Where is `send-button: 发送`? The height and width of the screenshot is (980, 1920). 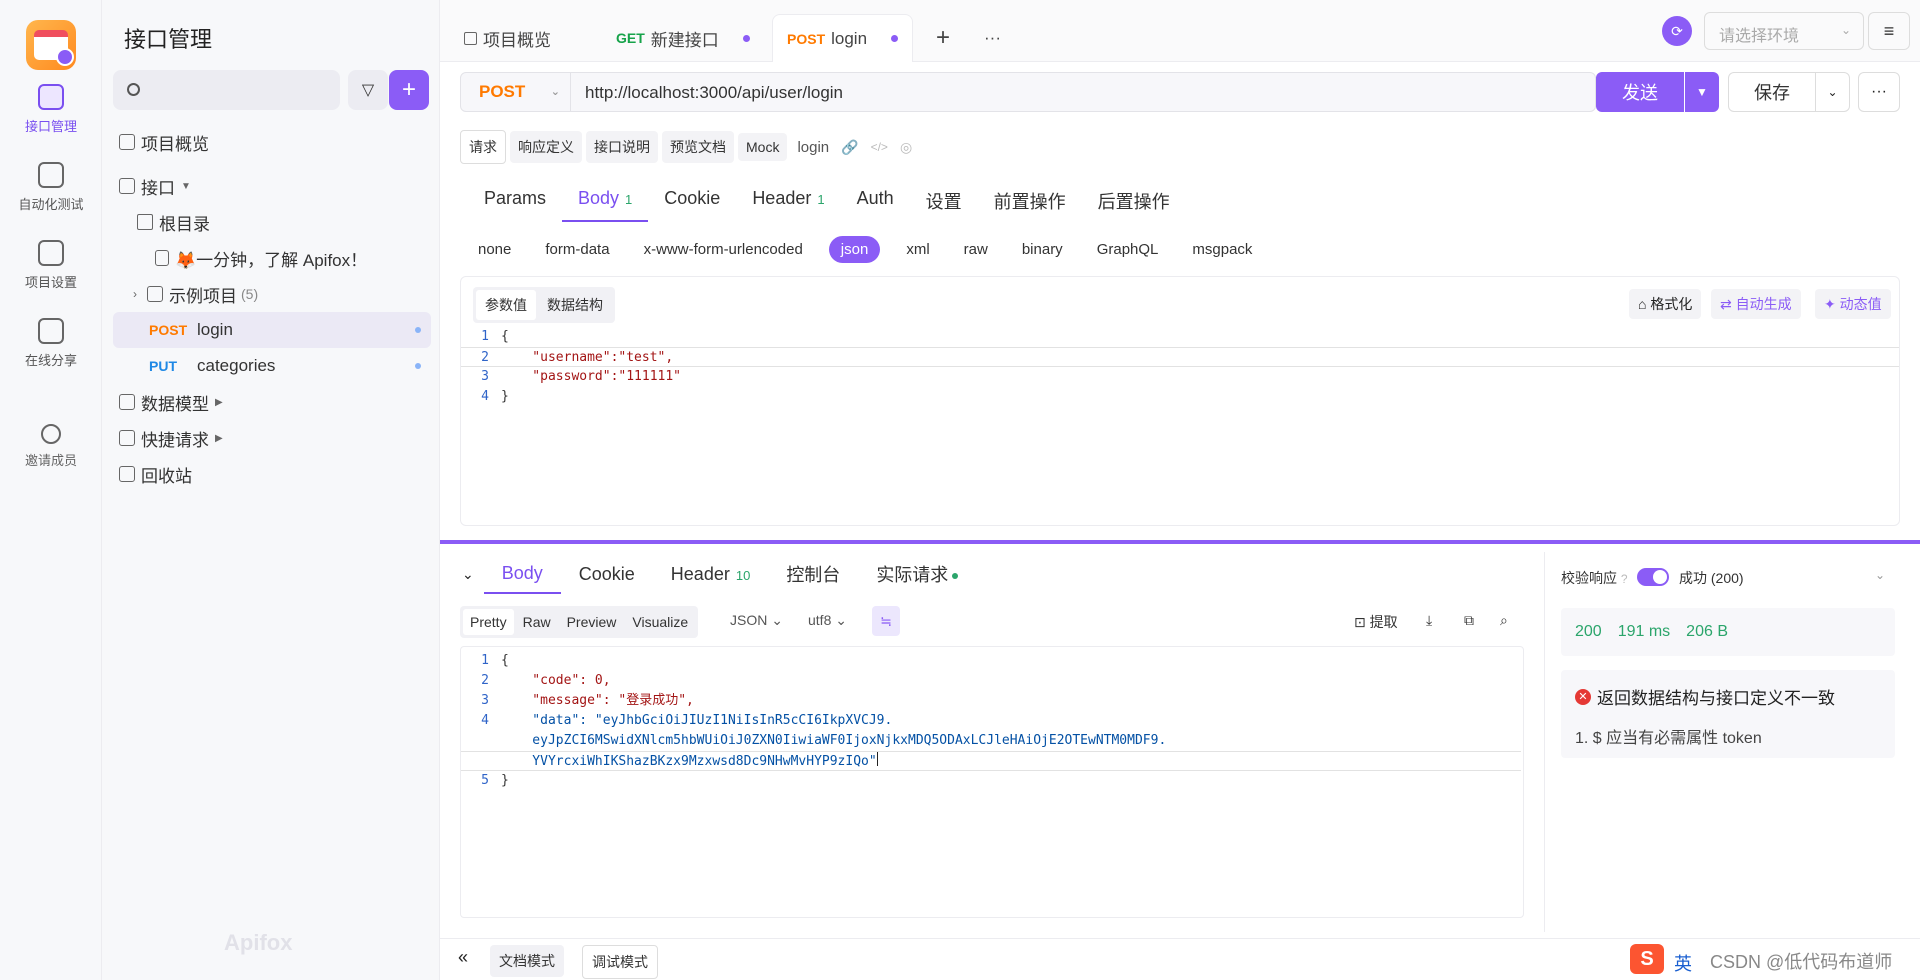
send-button: 发送 is located at coordinates (1640, 92).